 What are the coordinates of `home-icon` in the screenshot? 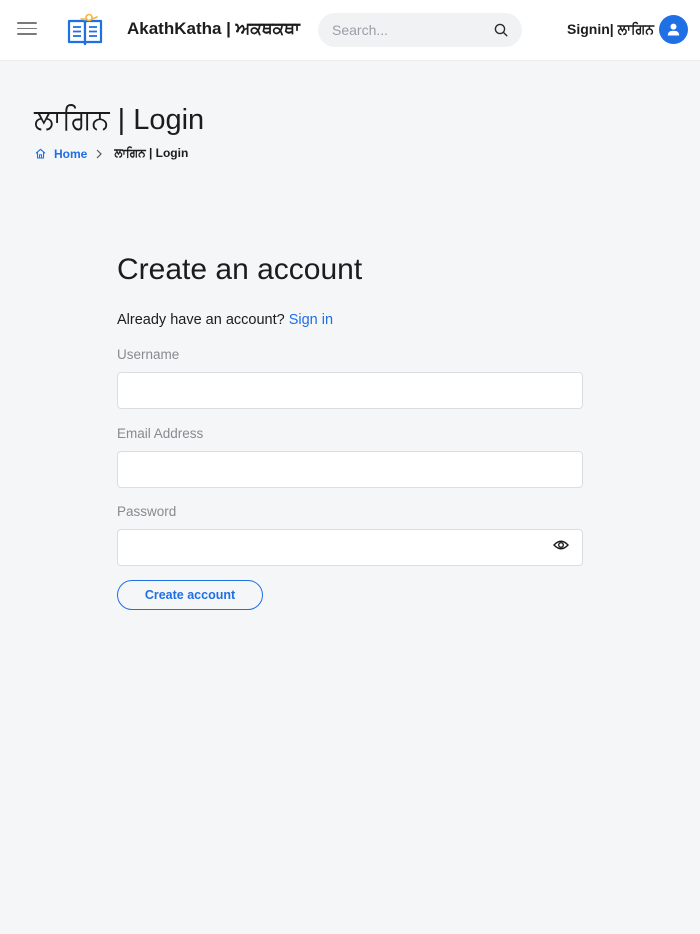 It's located at (40, 153).